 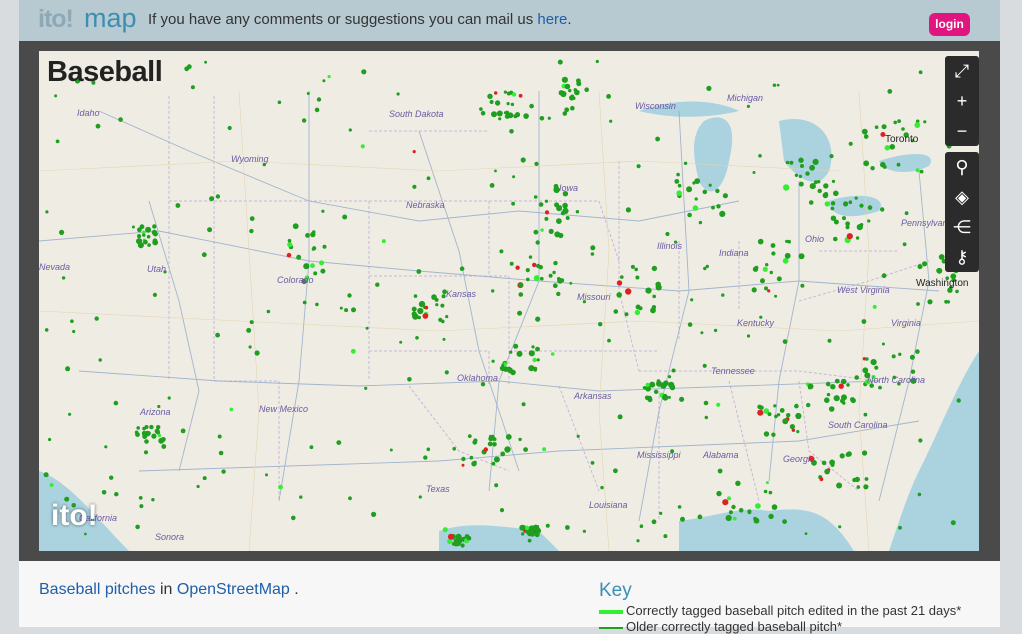 I want to click on map-toolbar: ⤢ + − ⚲ ◈ ⋲ ⚷, so click(x=962, y=167).